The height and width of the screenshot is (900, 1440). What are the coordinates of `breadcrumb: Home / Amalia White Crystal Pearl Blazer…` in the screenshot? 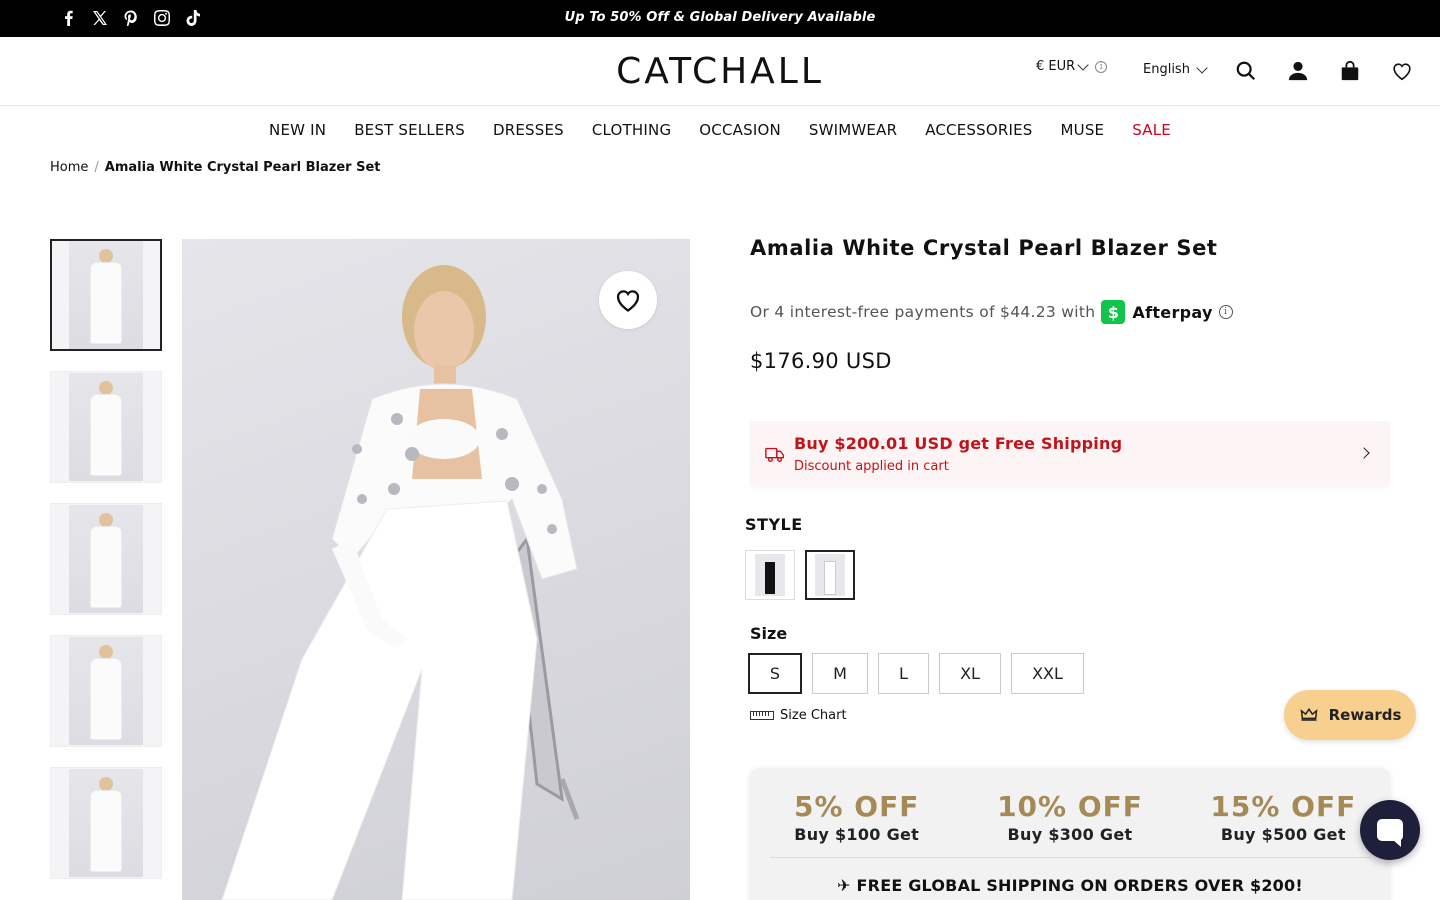 It's located at (215, 167).